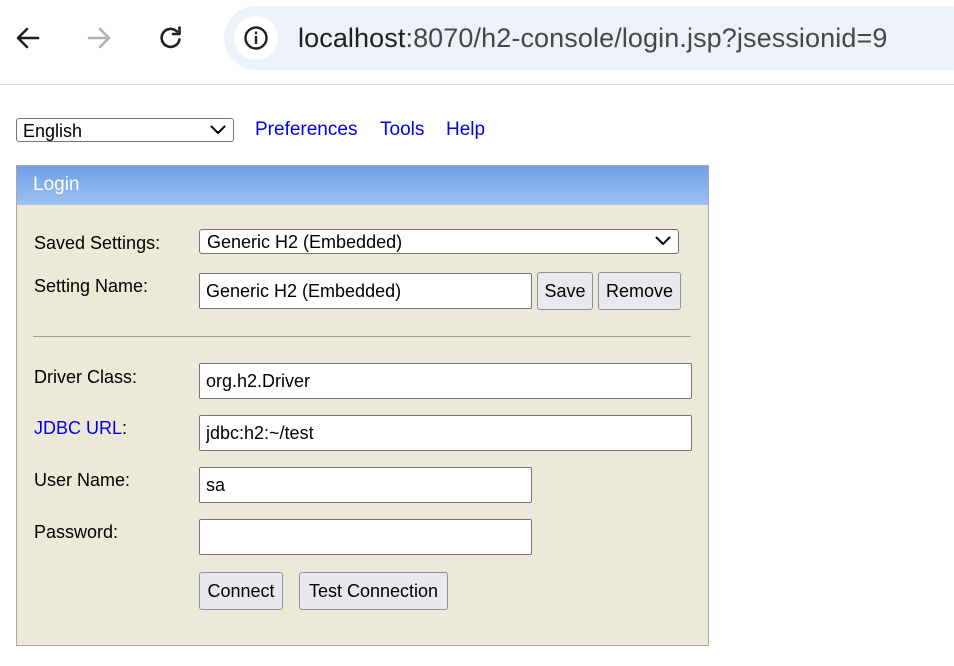 Image resolution: width=954 pixels, height=666 pixels. What do you see at coordinates (646, 38) in the screenshot?
I see `url-path: :8070/h2-console/login.jsp?jsessionid=9` at bounding box center [646, 38].